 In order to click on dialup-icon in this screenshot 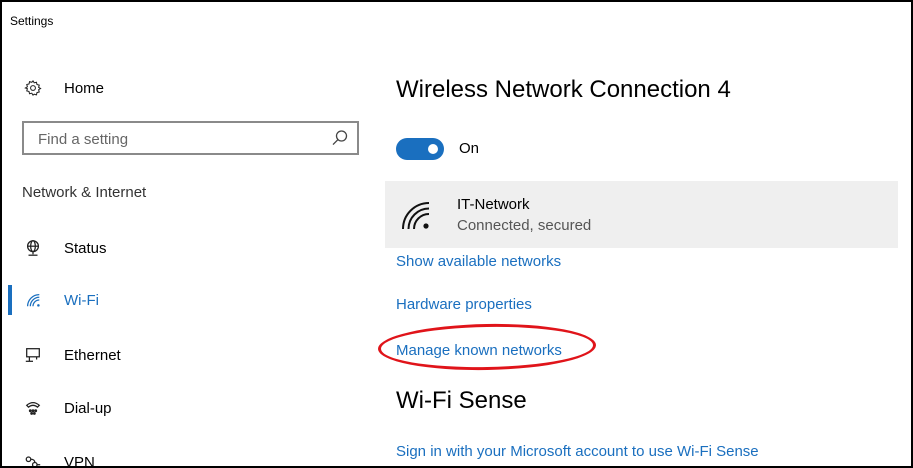, I will do `click(33, 408)`.